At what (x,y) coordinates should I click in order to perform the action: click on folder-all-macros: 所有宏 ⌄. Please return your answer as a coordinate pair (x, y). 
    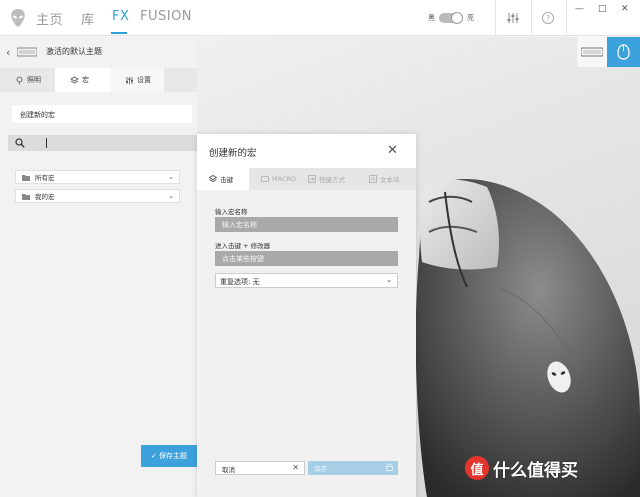
    Looking at the image, I should click on (97, 177).